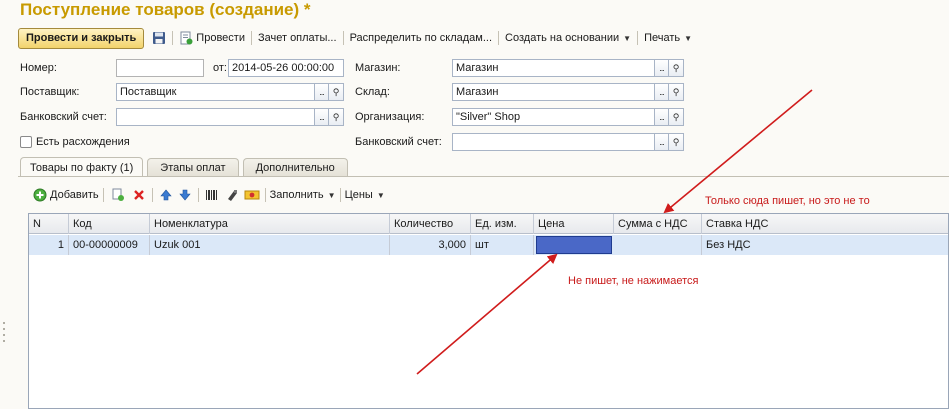 This screenshot has width=949, height=409. I want to click on copy-row-icon, so click(118, 195).